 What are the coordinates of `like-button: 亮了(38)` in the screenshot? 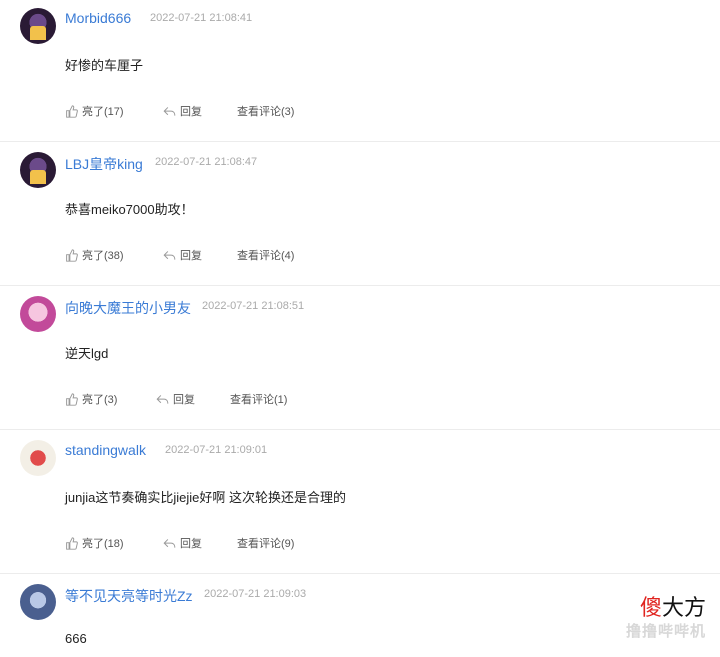 It's located at (94, 255).